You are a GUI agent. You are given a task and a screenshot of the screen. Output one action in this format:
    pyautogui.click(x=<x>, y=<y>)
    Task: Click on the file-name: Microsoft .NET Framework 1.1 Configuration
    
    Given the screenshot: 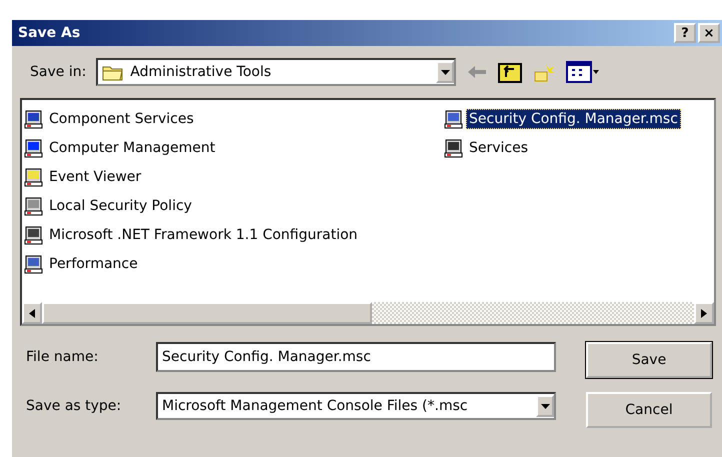 What is the action you would take?
    pyautogui.click(x=203, y=235)
    